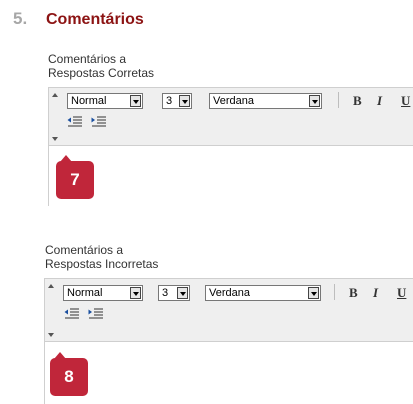 The width and height of the screenshot is (413, 404). What do you see at coordinates (20, 18) in the screenshot?
I see `section-number: 5.` at bounding box center [20, 18].